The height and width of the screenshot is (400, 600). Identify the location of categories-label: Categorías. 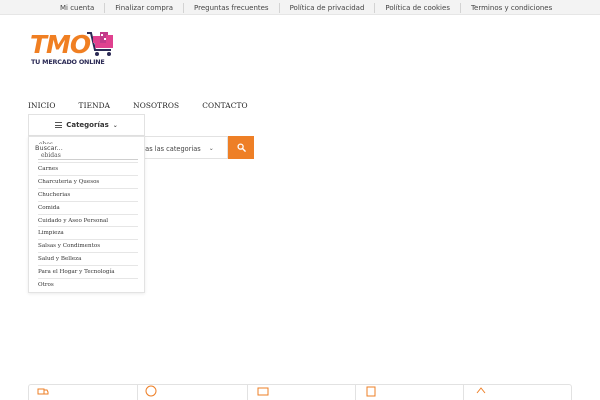
(87, 125).